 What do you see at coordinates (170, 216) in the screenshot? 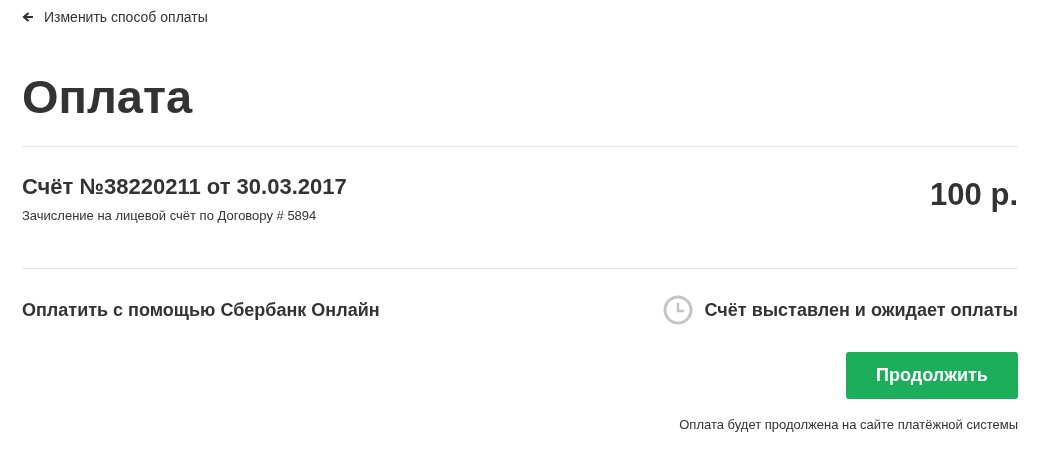
I see `invoice-description: Зачисление на лицевой счёт по Договору # 5894` at bounding box center [170, 216].